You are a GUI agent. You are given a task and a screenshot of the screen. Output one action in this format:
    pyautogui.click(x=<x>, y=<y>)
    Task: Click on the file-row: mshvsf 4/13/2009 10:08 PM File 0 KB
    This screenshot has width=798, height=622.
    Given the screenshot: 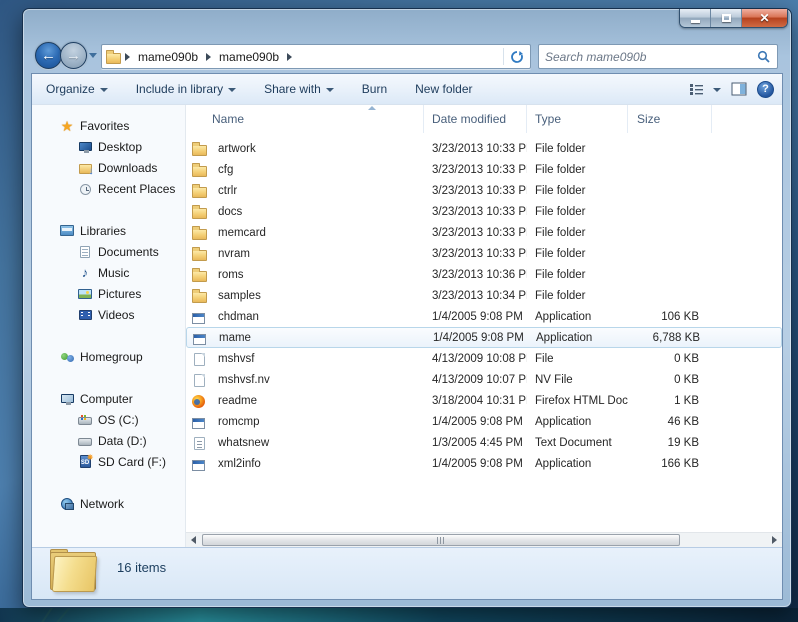 What is the action you would take?
    pyautogui.click(x=484, y=358)
    